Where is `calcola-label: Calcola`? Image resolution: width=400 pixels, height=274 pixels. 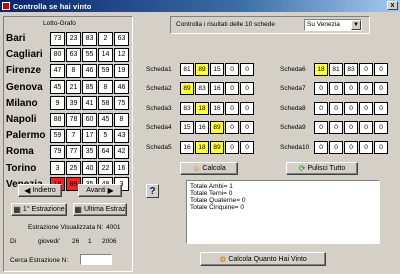
calcola-label: Calcola is located at coordinates (214, 168).